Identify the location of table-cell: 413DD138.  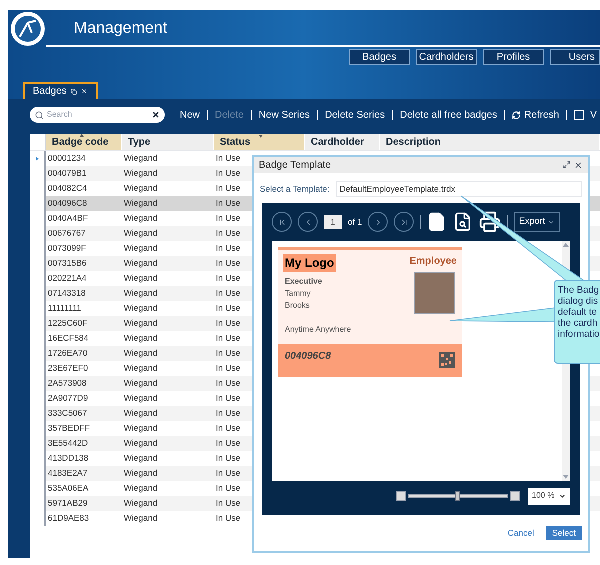
(68, 458).